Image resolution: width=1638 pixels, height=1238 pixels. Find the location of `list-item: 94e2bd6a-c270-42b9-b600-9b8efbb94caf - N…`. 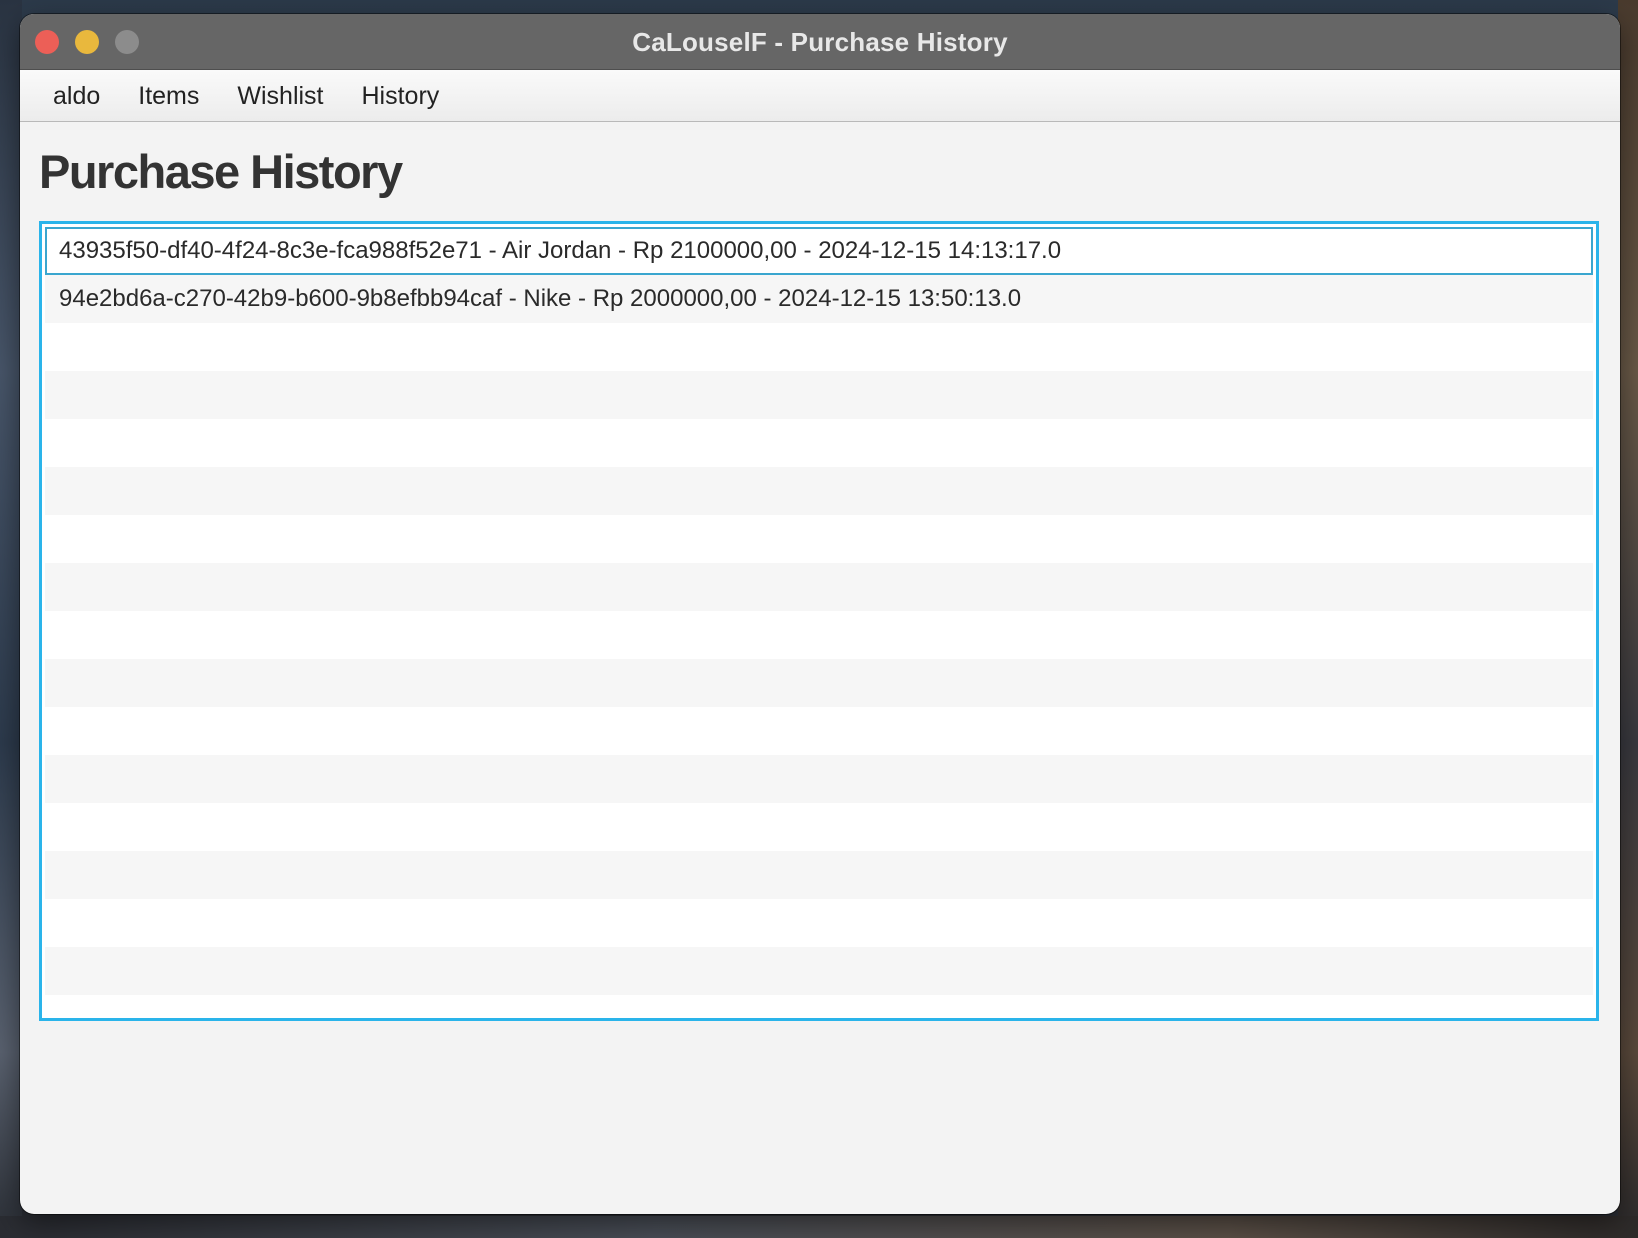

list-item: 94e2bd6a-c270-42b9-b600-9b8efbb94caf - N… is located at coordinates (819, 299).